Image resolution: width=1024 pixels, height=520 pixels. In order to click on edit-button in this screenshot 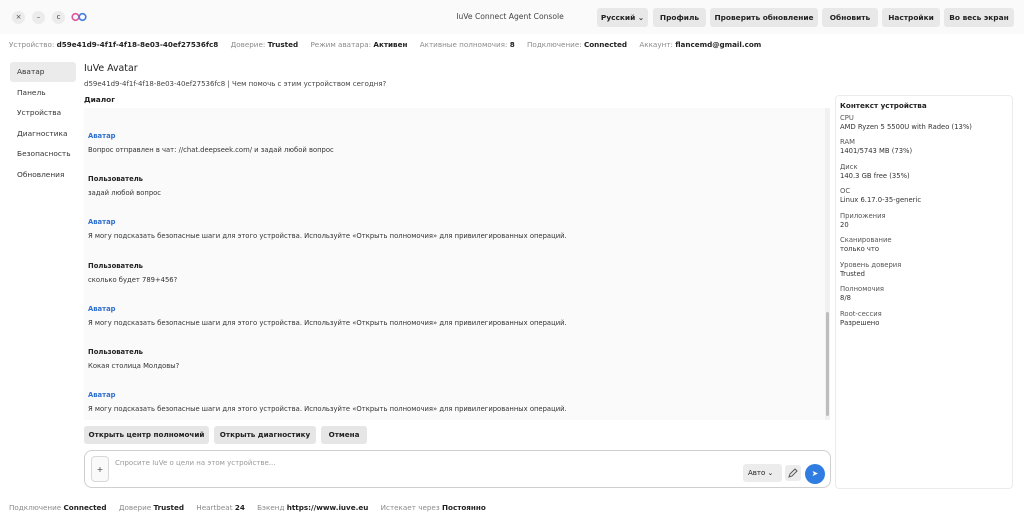, I will do `click(793, 473)`.